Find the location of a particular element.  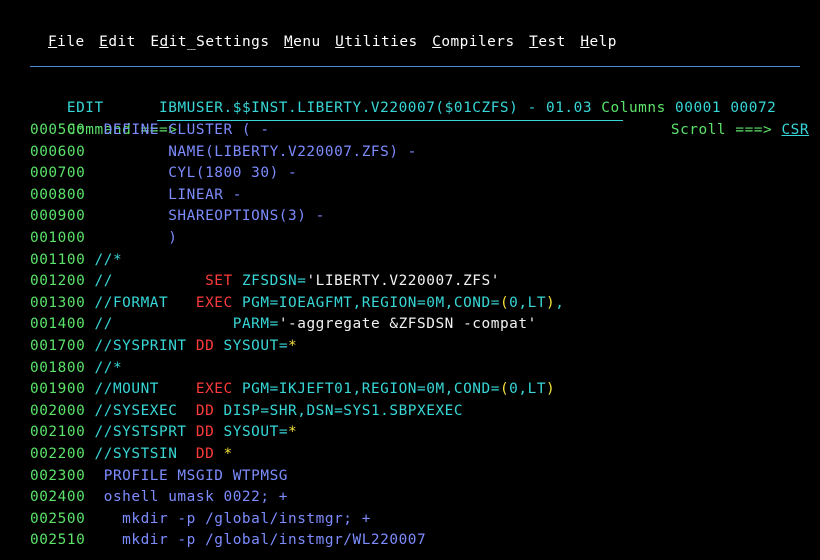

scroll-amount-input: CSR is located at coordinates (795, 130).